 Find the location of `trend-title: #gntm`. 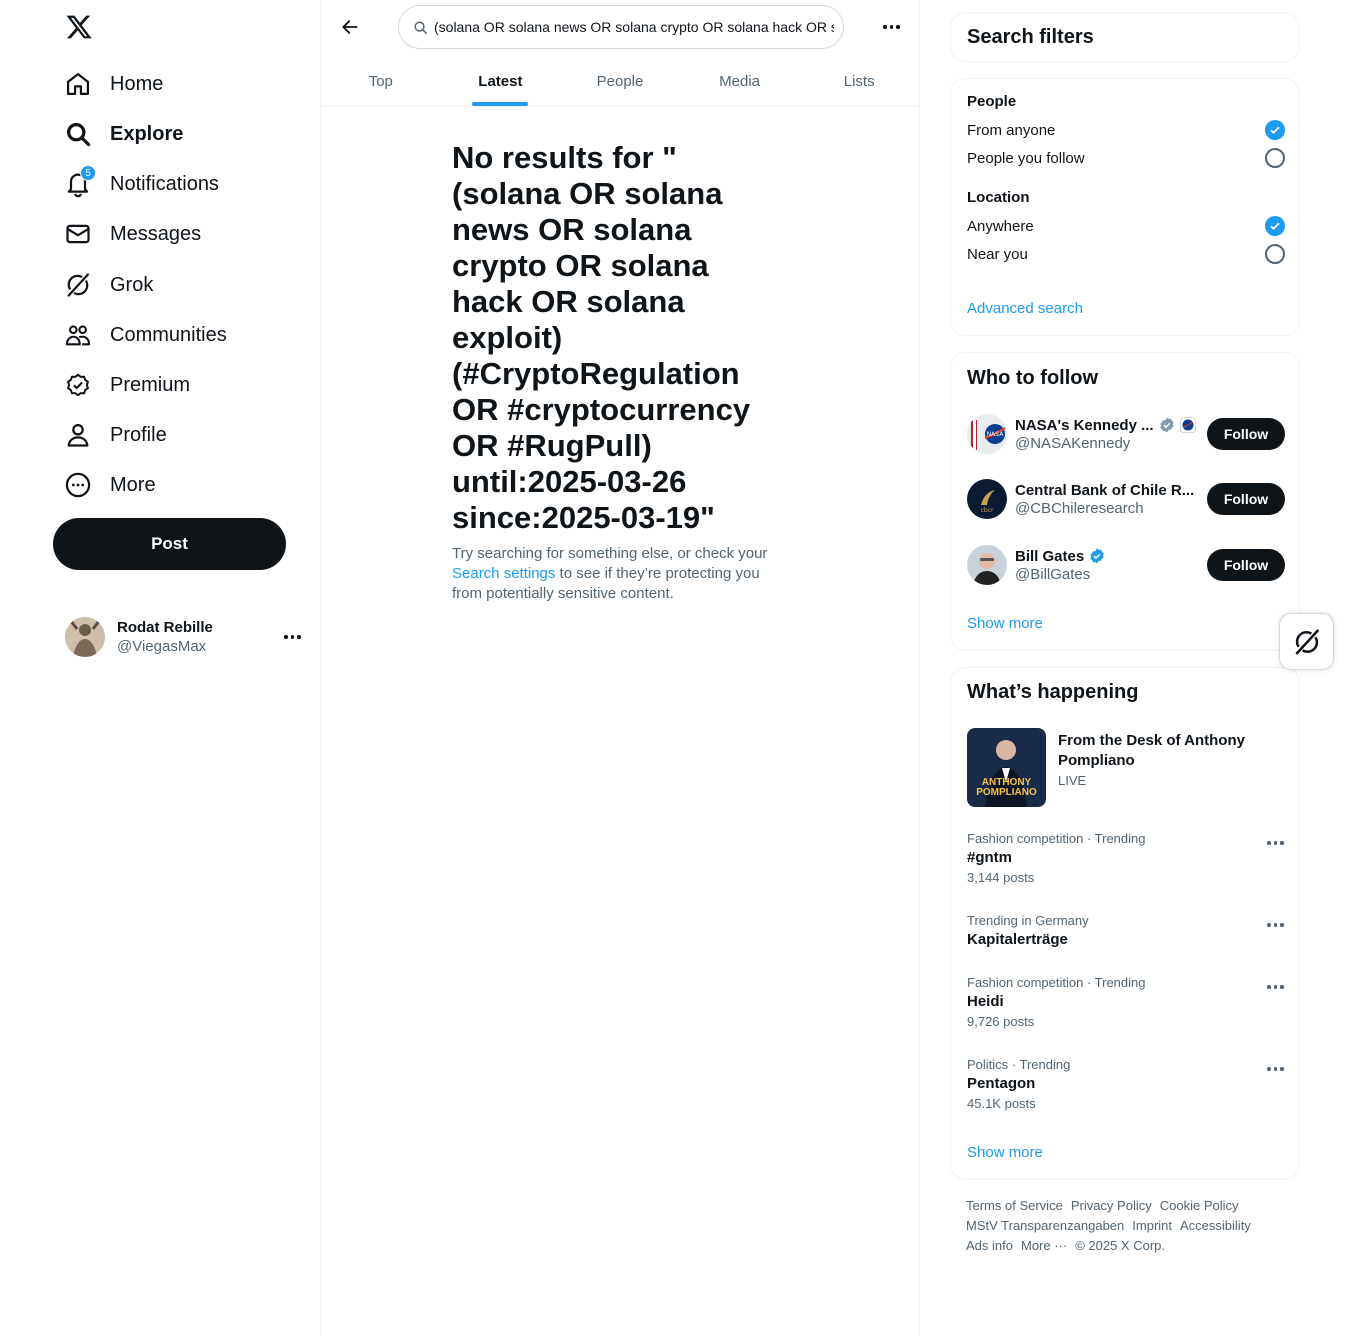

trend-title: #gntm is located at coordinates (989, 857).